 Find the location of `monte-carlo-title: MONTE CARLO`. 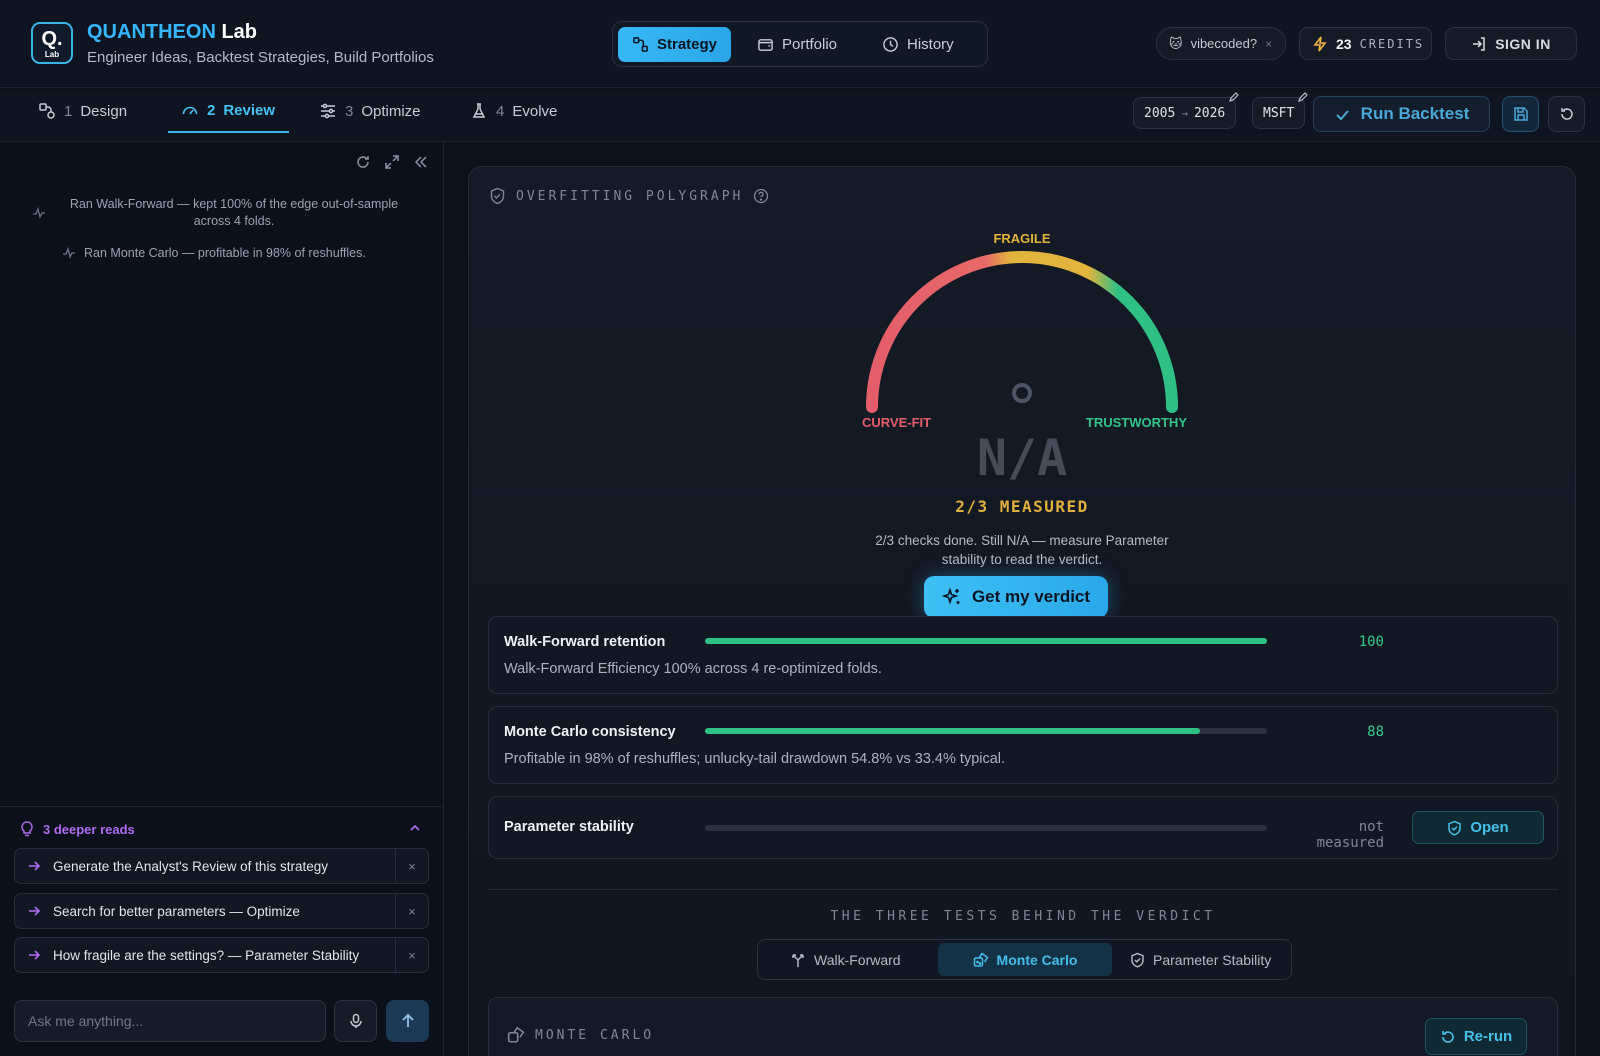

monte-carlo-title: MONTE CARLO is located at coordinates (595, 1035).